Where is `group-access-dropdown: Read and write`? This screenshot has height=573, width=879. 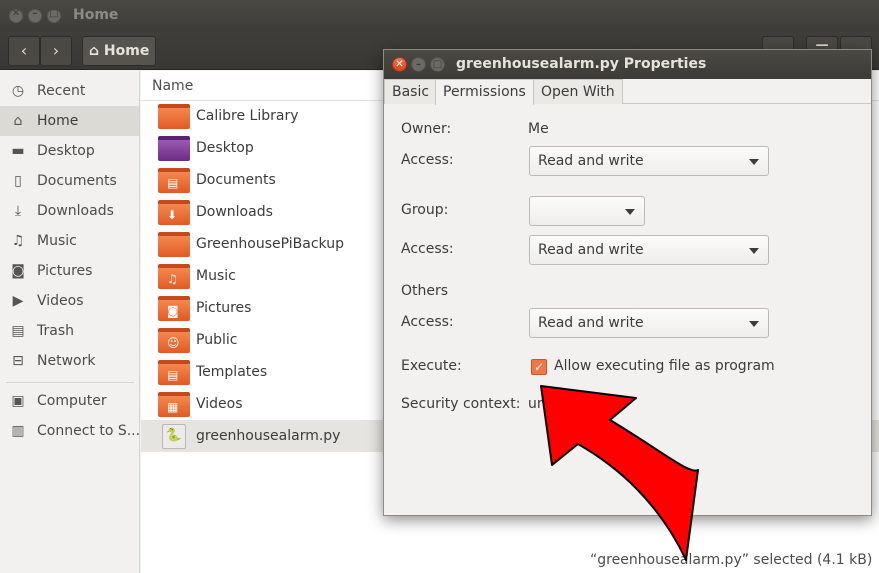 group-access-dropdown: Read and write is located at coordinates (649, 250).